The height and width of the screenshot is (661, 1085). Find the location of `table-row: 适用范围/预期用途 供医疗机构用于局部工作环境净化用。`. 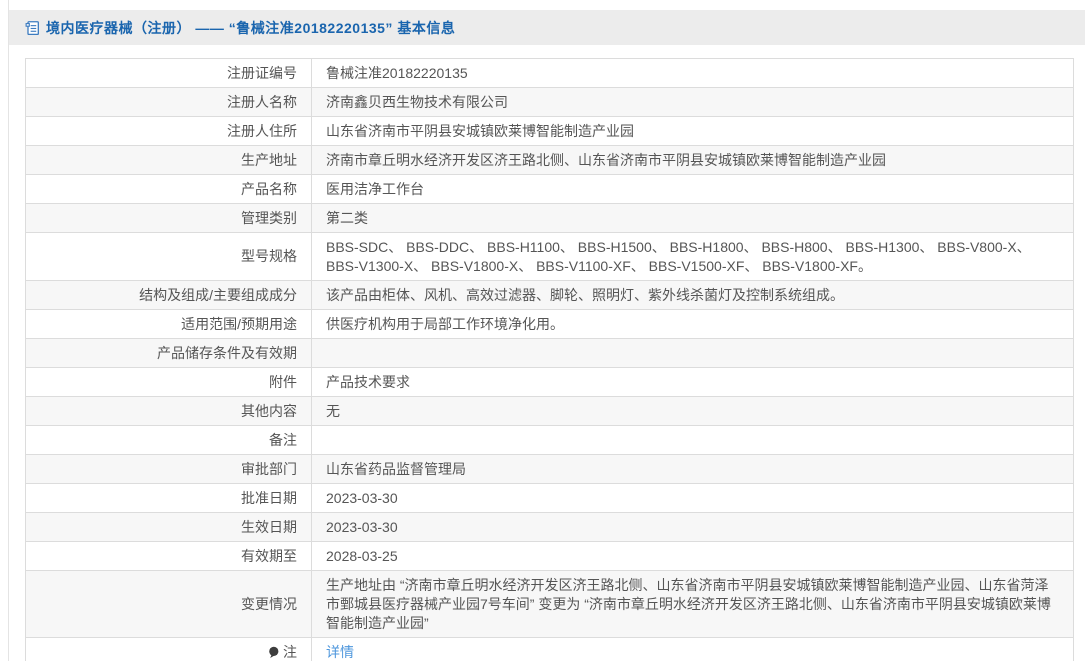

table-row: 适用范围/预期用途 供医疗机构用于局部工作环境净化用。 is located at coordinates (549, 324).